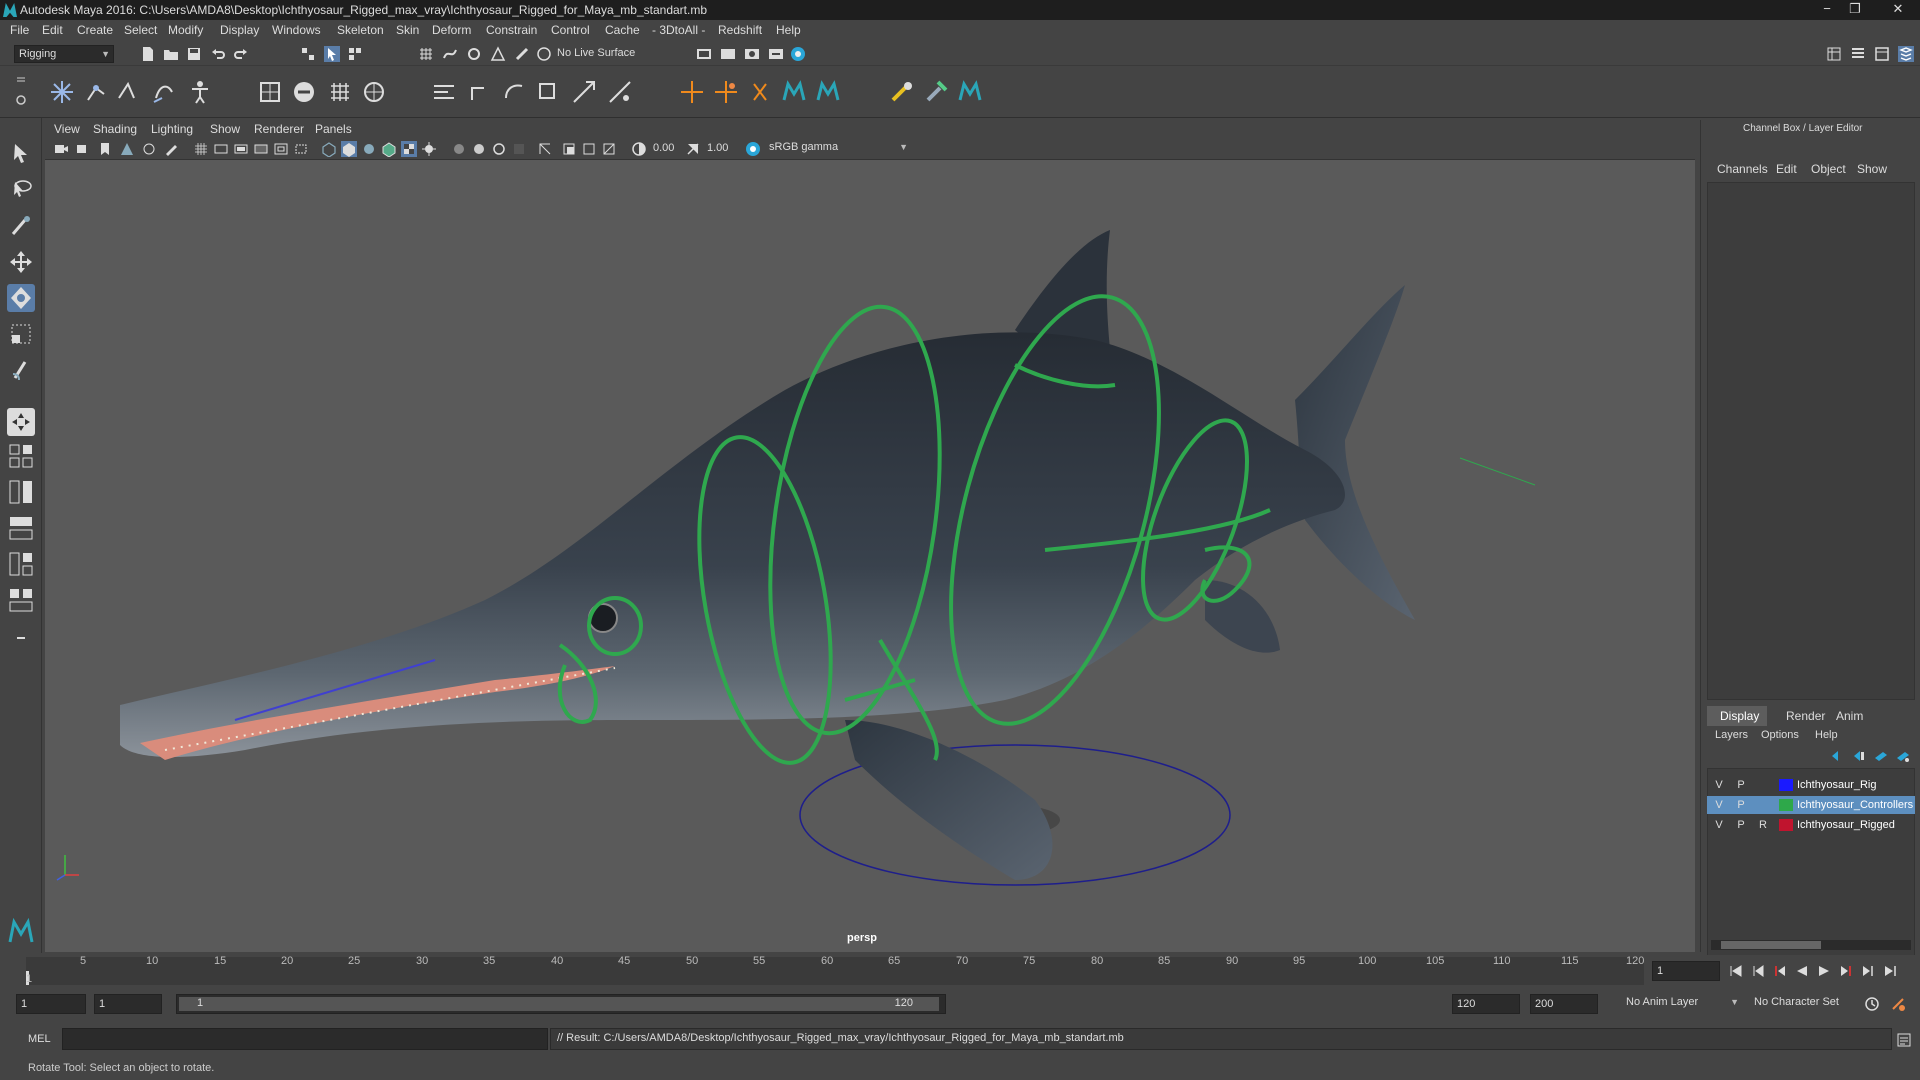 This screenshot has height=1080, width=1920. Describe the element at coordinates (1811, 441) in the screenshot. I see `channel-list` at that location.